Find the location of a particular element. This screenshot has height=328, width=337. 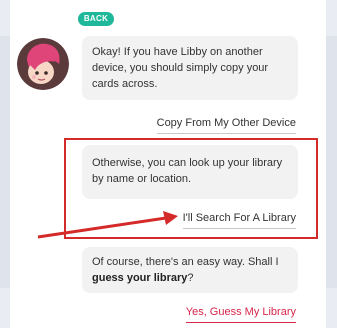

search-for-library-link: I'll Search For A Library is located at coordinates (239, 220).